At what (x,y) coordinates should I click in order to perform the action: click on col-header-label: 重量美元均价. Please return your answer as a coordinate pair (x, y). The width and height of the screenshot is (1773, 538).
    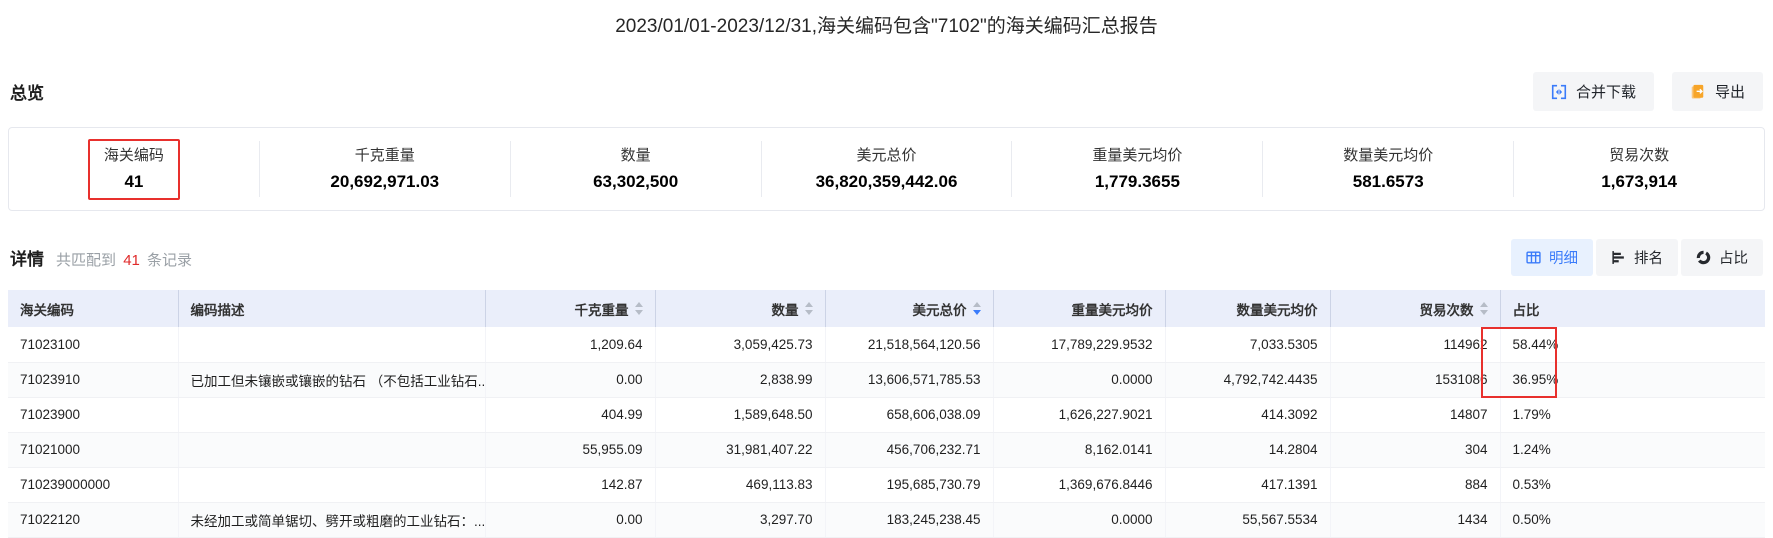
    Looking at the image, I should click on (1112, 310).